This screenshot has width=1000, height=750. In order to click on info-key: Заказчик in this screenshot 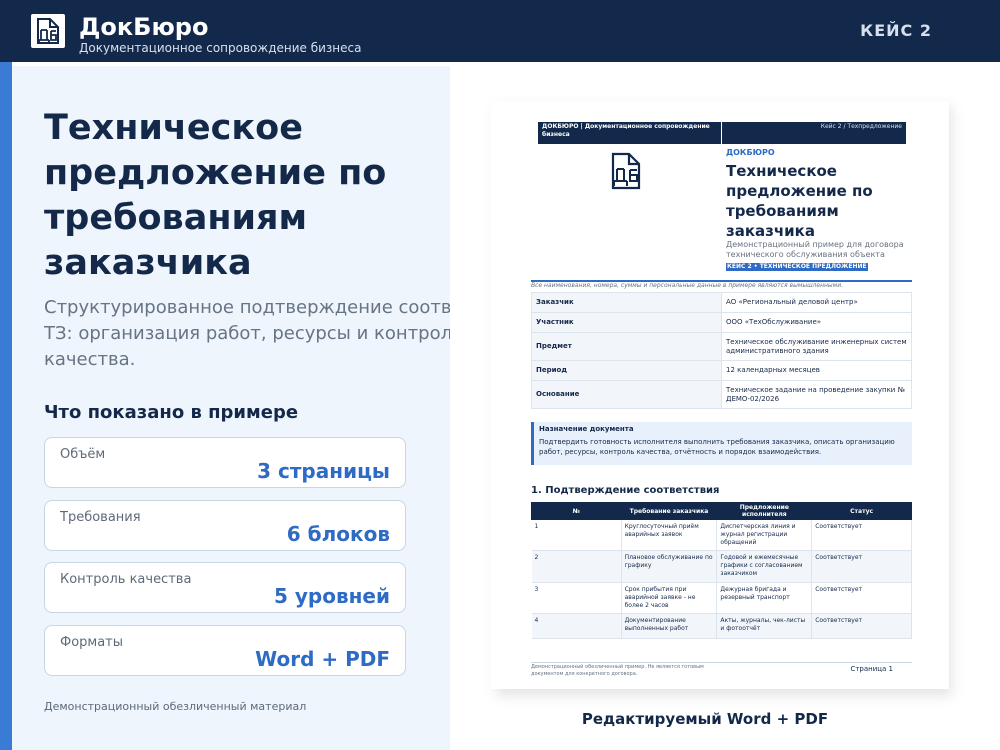, I will do `click(626, 302)`.